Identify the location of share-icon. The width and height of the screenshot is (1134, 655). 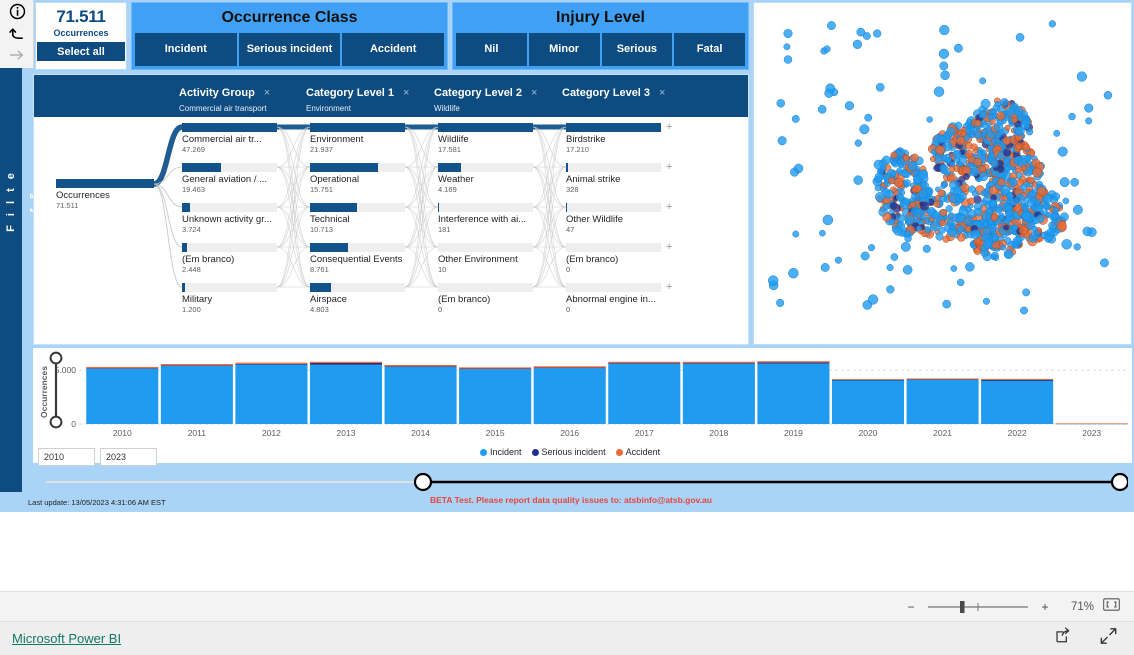
(1064, 638).